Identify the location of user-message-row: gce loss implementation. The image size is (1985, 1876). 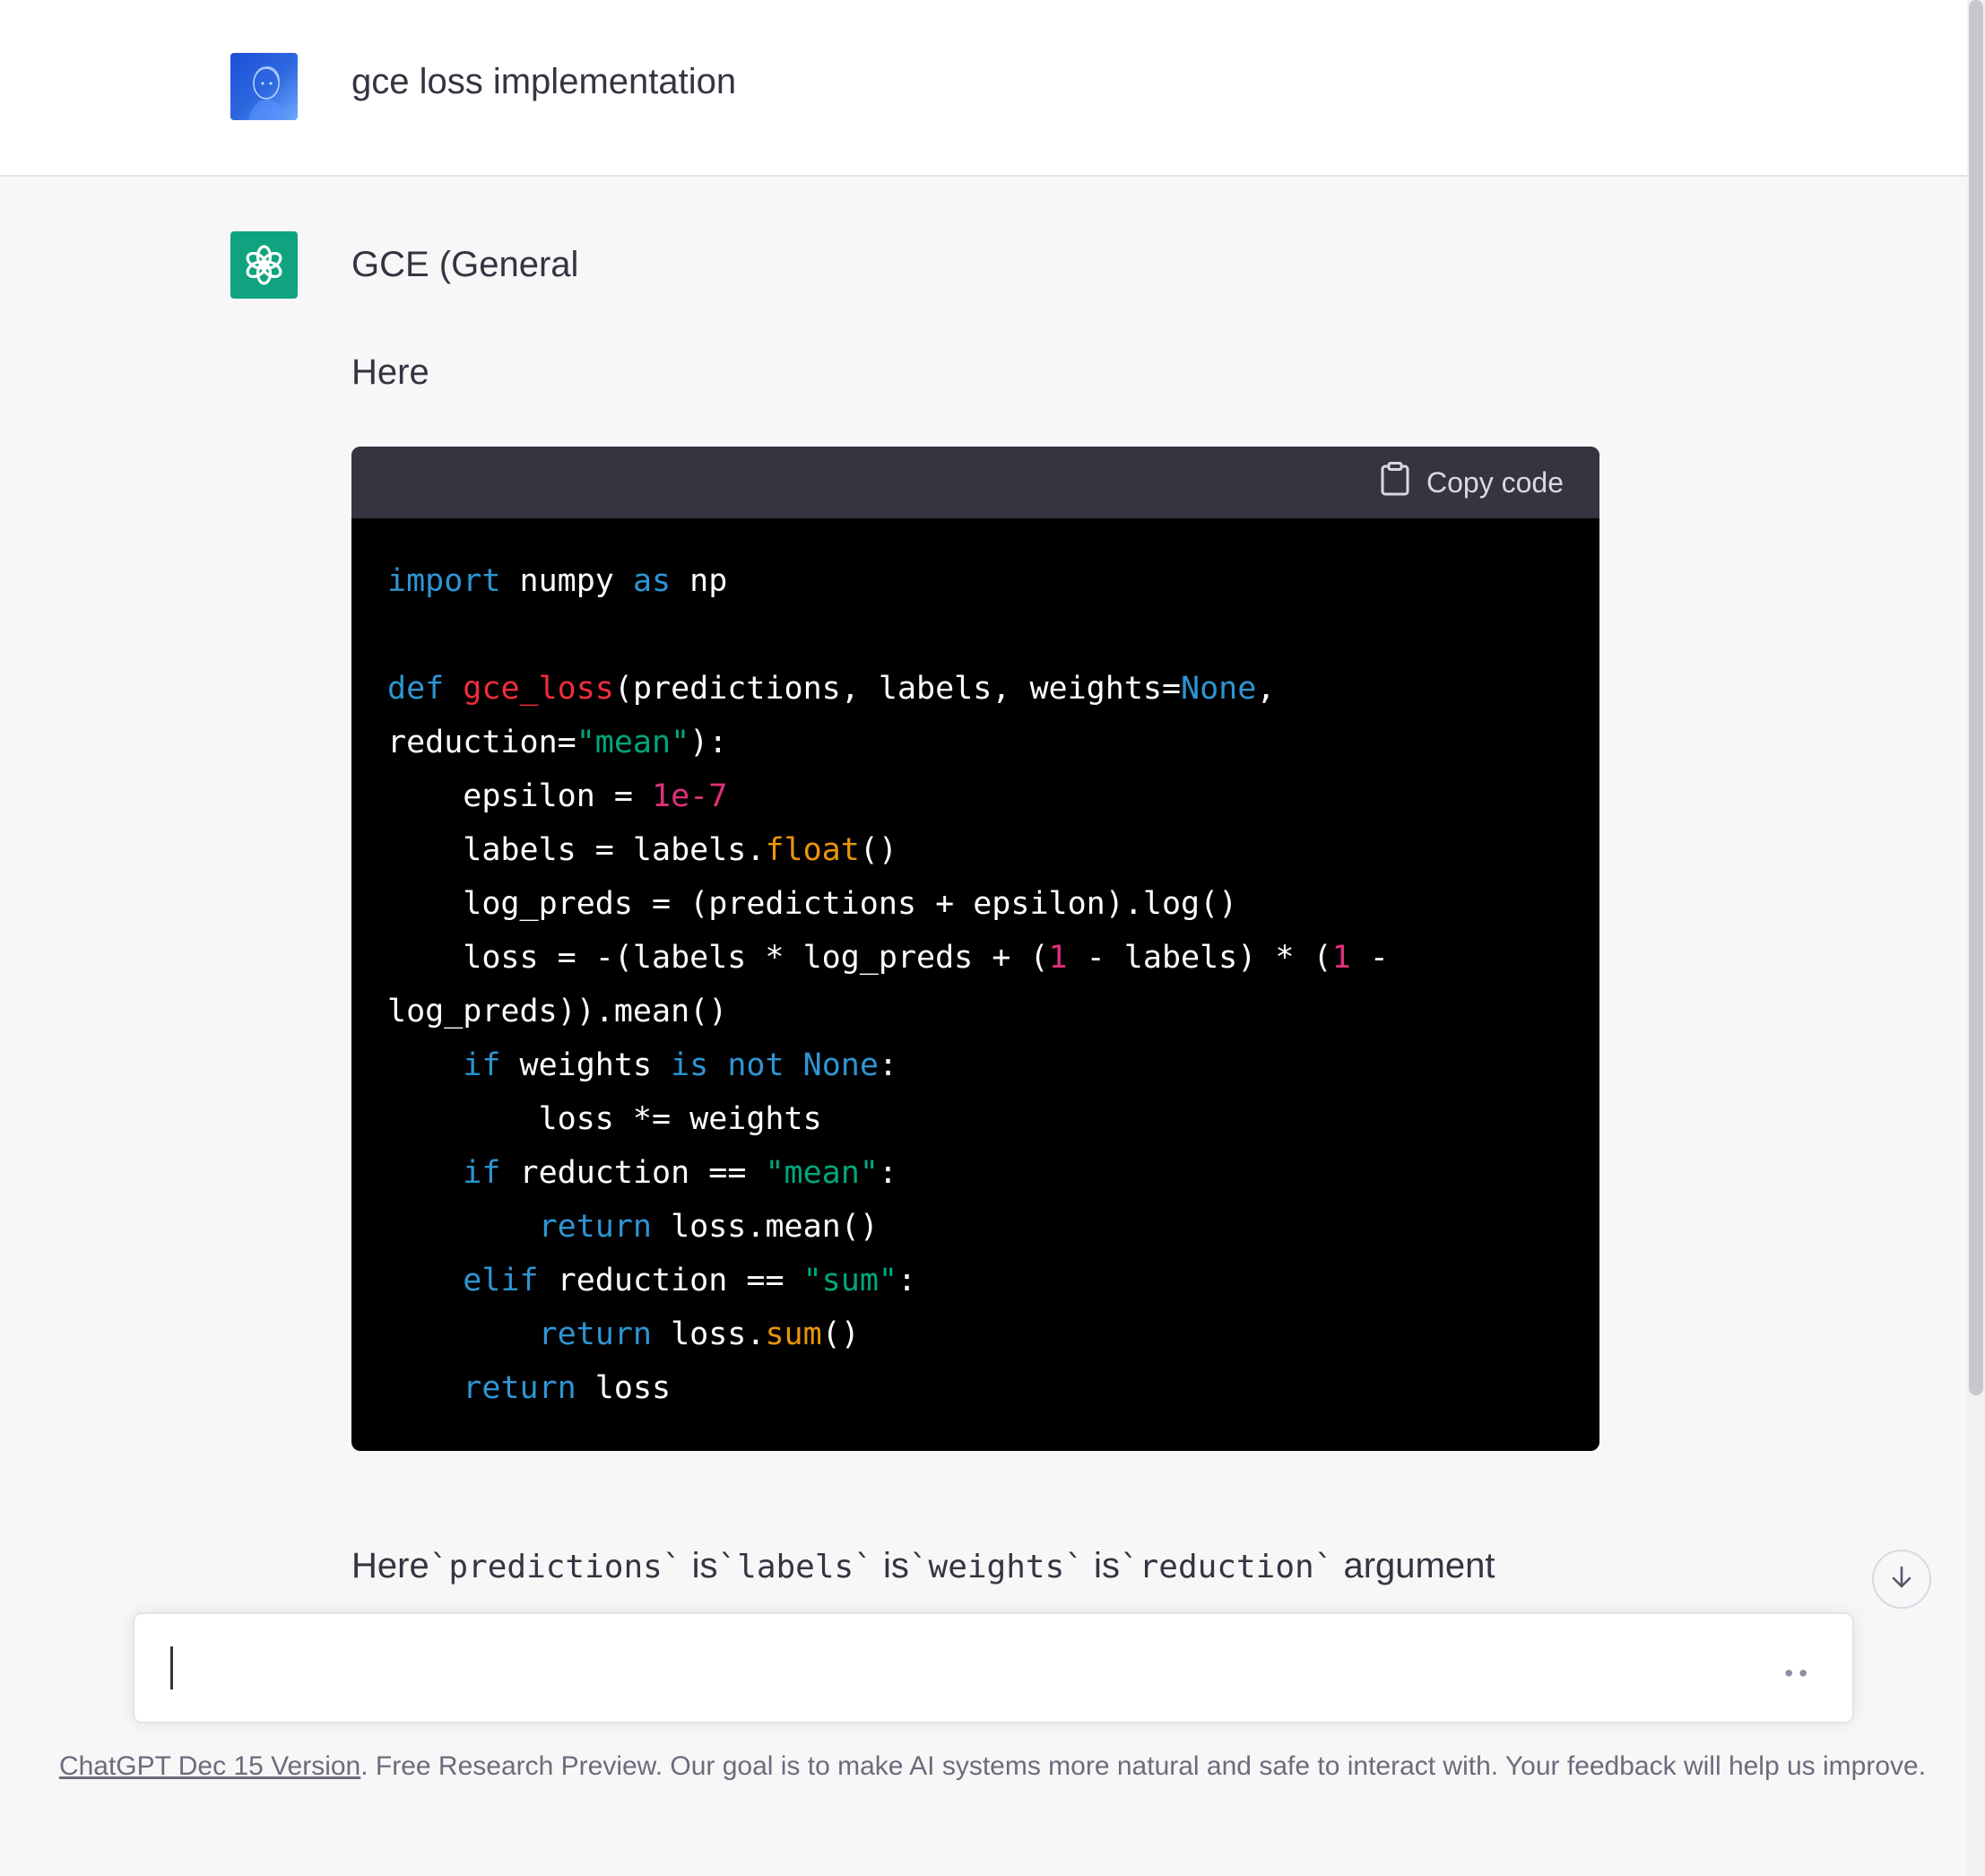
(983, 88).